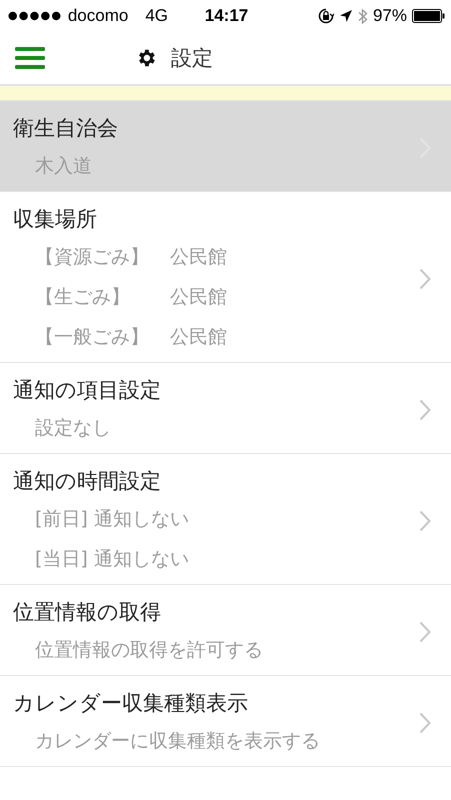 The image size is (451, 800). What do you see at coordinates (98, 16) in the screenshot?
I see `carrier-name: docomo` at bounding box center [98, 16].